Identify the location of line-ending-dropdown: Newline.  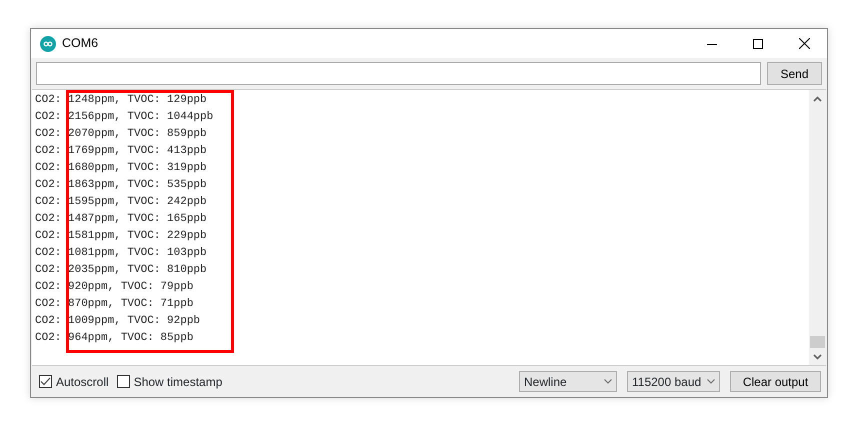
(568, 381).